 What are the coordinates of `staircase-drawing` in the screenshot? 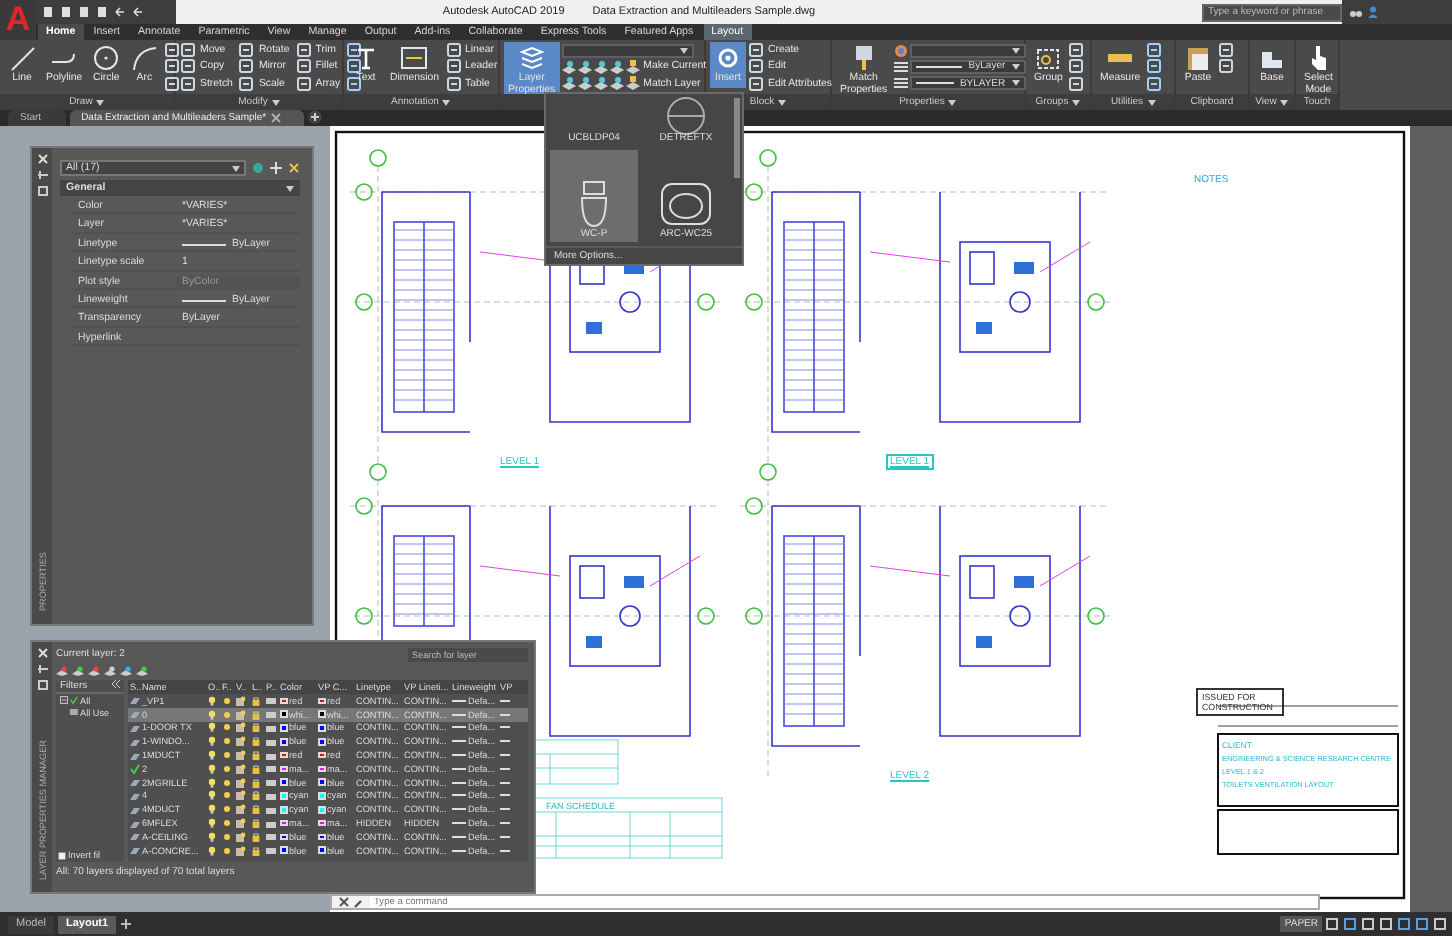 It's located at (424, 581).